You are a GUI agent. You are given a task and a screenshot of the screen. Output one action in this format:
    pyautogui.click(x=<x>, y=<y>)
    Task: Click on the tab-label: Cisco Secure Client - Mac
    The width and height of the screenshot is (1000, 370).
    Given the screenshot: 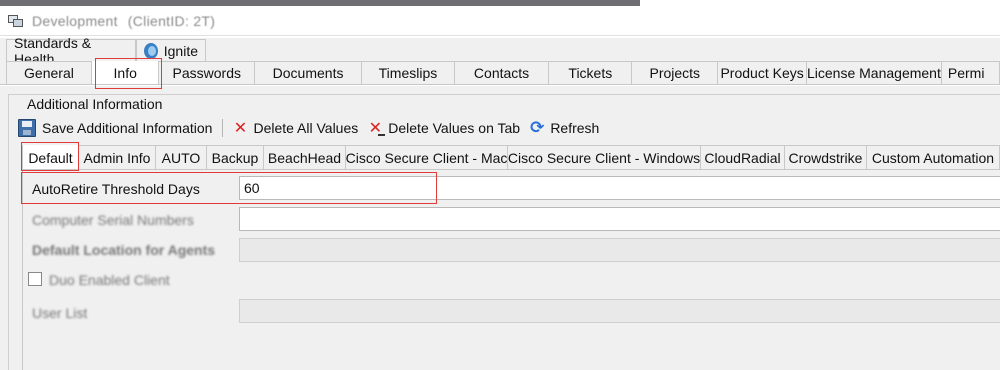 What is the action you would take?
    pyautogui.click(x=426, y=157)
    